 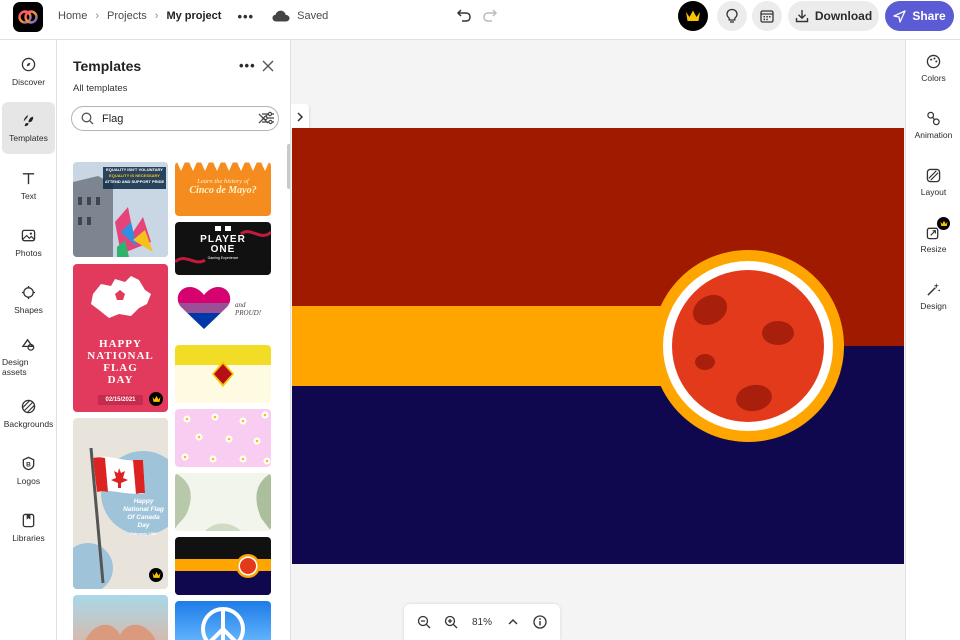 I want to click on project-name: My project, so click(x=193, y=16).